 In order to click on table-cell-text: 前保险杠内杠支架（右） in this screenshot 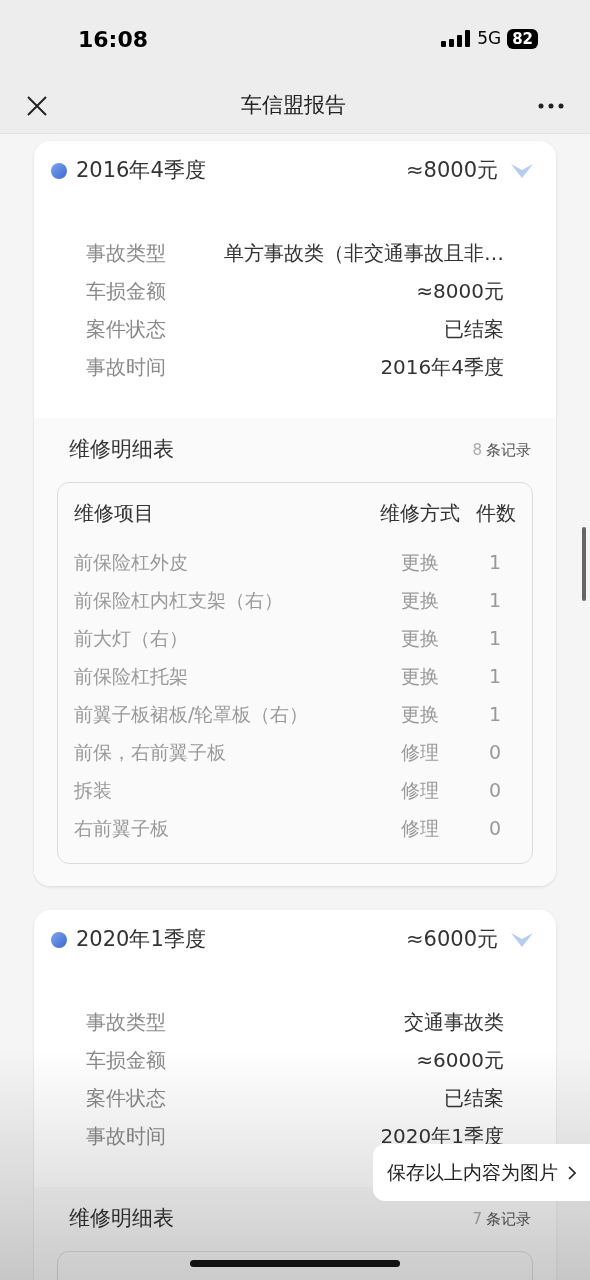, I will do `click(179, 600)`.